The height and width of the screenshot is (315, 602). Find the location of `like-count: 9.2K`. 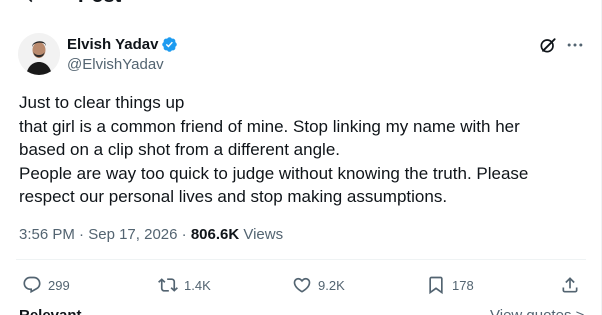

like-count: 9.2K is located at coordinates (331, 285).